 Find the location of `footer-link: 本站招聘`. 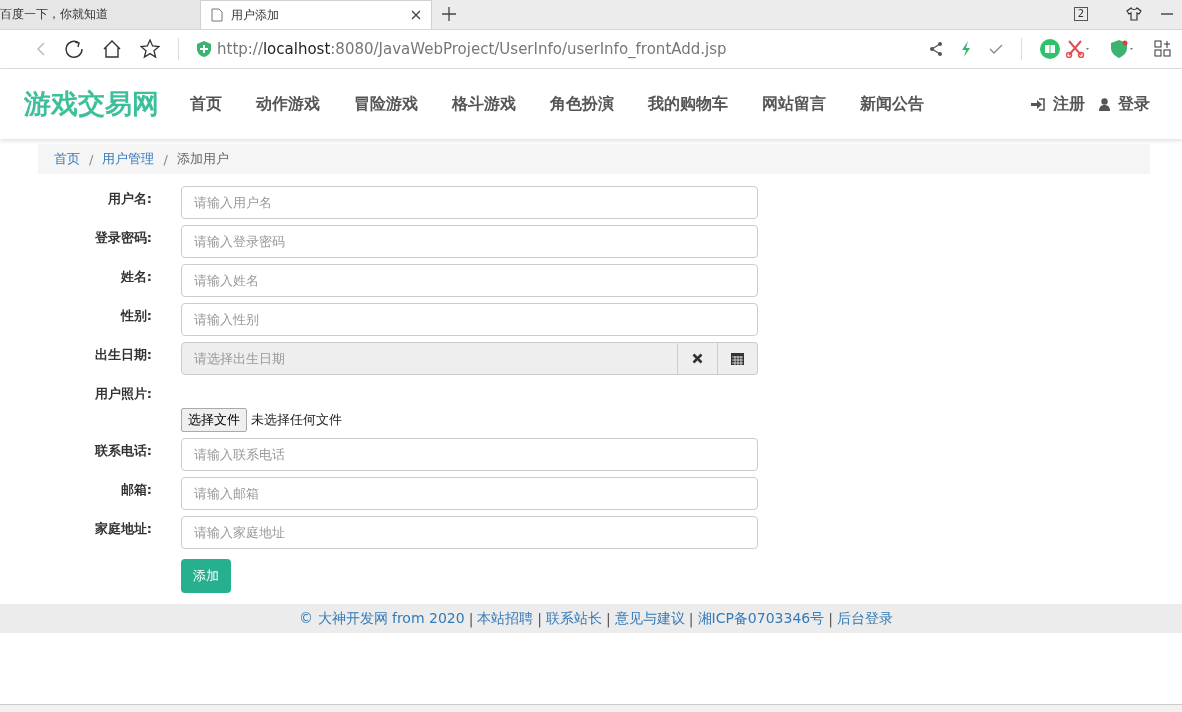

footer-link: 本站招聘 is located at coordinates (505, 618).